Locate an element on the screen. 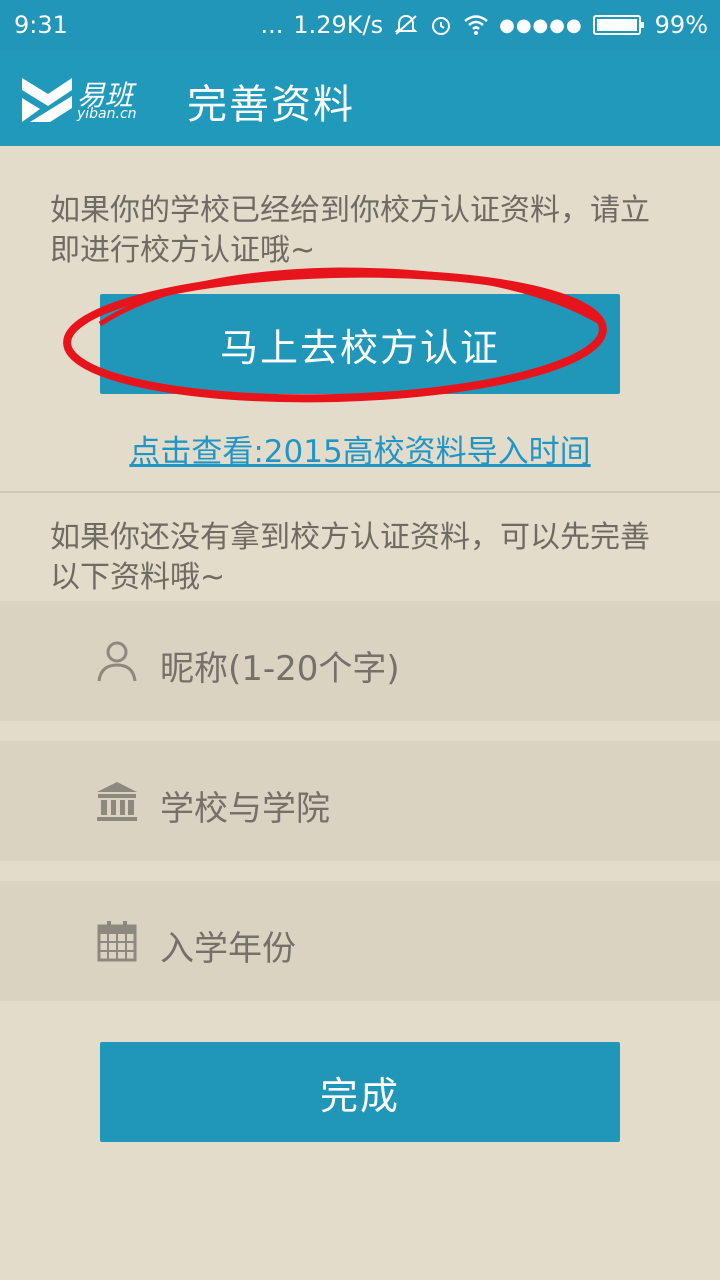  school-building-icon is located at coordinates (117, 801).